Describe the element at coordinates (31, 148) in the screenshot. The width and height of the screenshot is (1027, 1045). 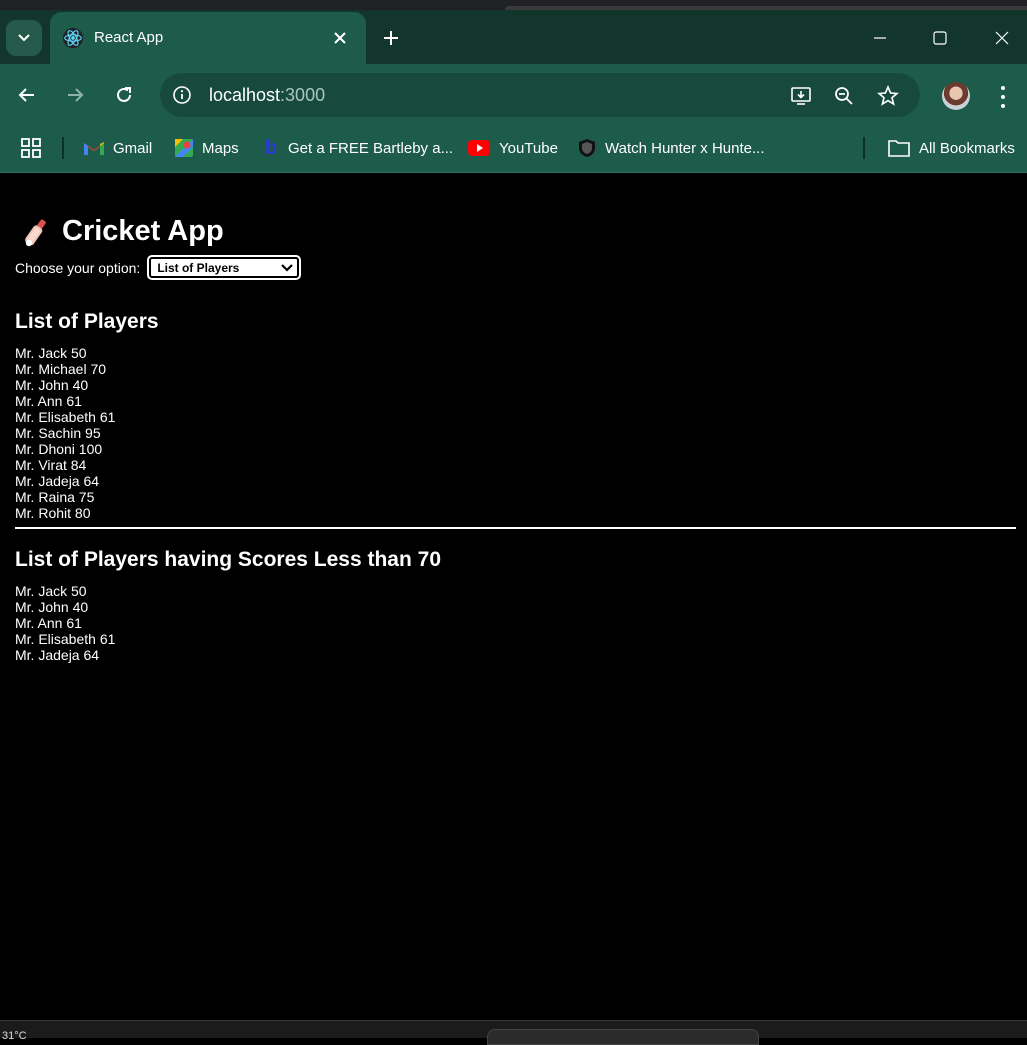
I see `apps-grid-icon` at that location.